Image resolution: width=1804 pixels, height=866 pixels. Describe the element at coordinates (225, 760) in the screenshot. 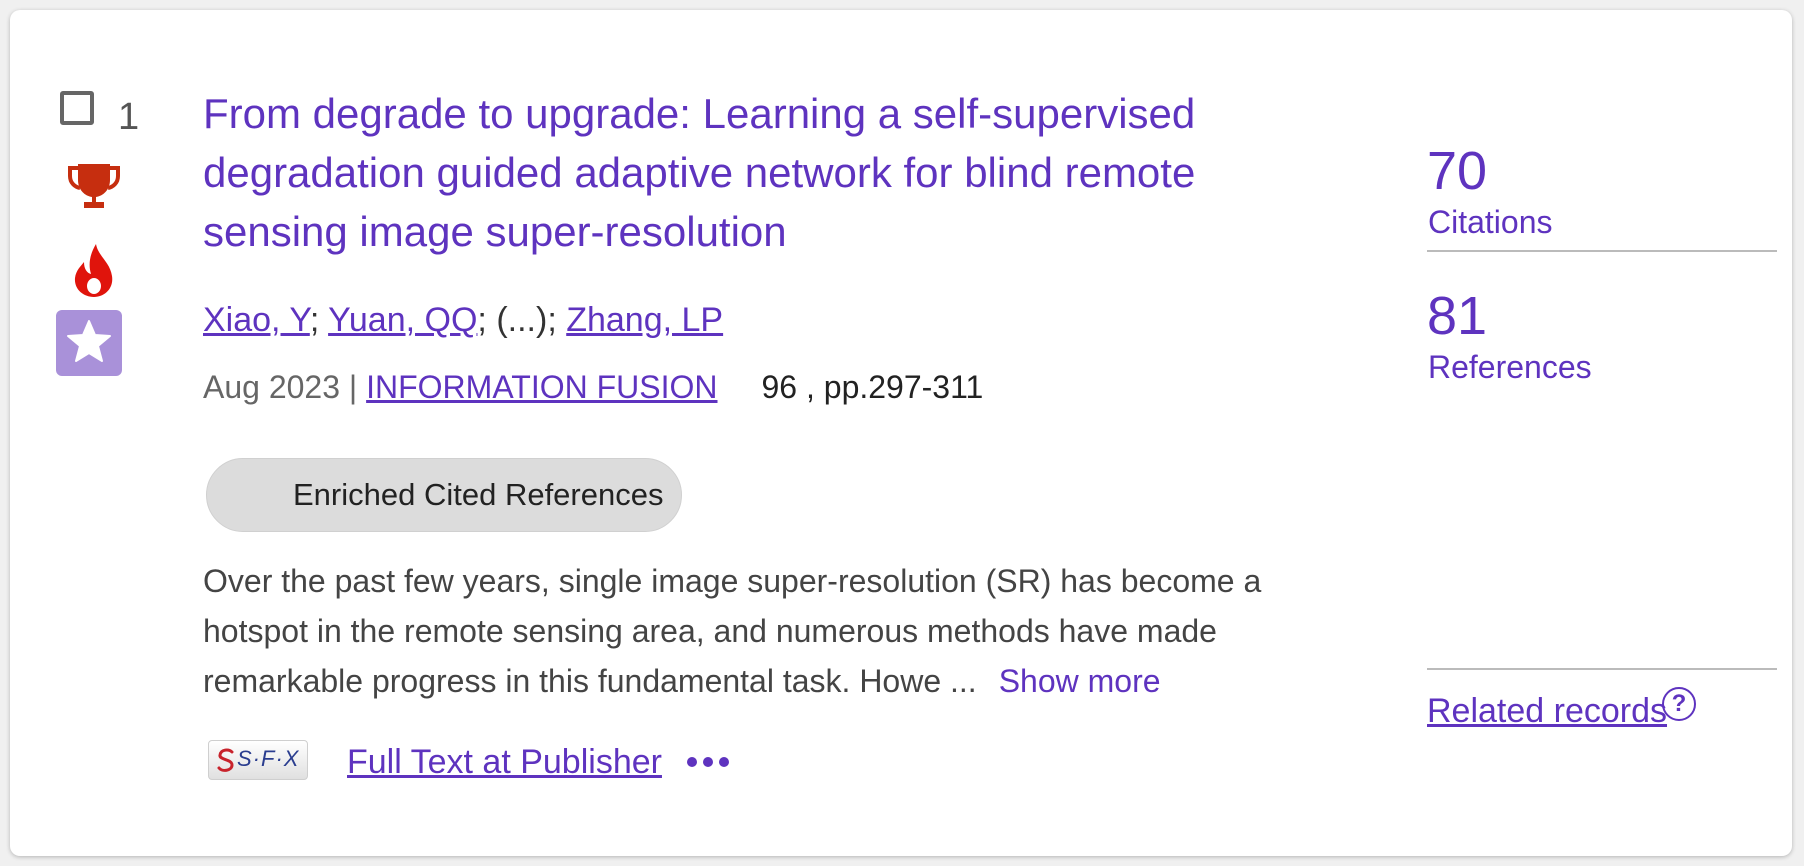

I see `sfx-logo-icon` at that location.